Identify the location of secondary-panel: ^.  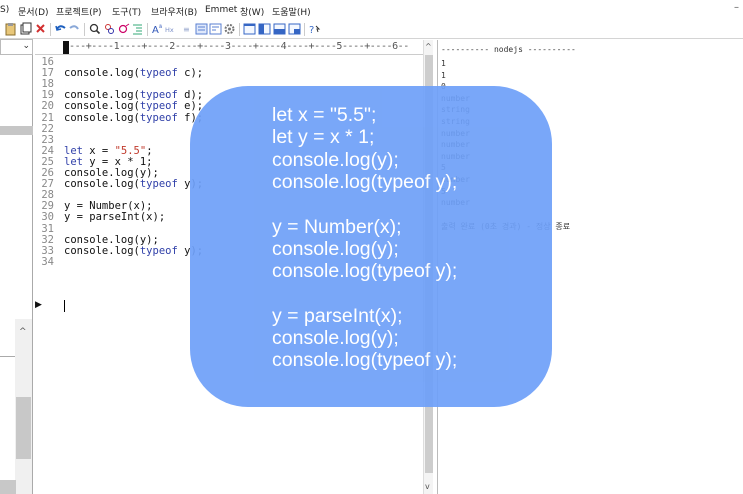
(16, 406).